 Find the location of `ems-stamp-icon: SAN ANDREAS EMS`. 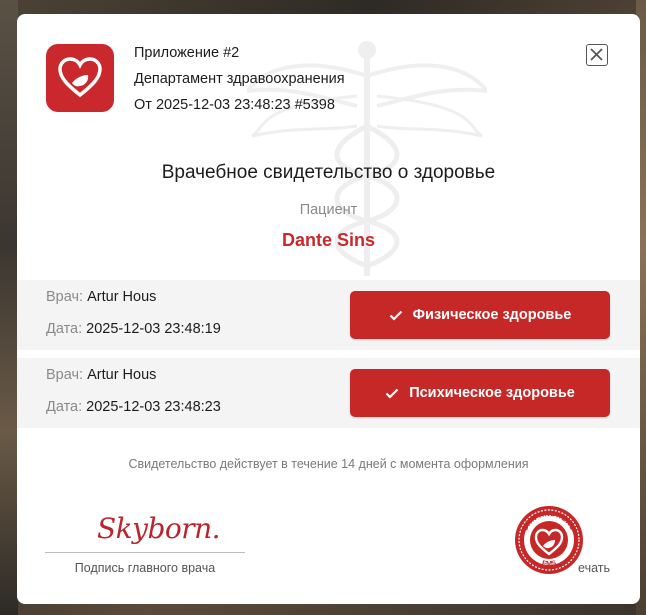

ems-stamp-icon: SAN ANDREAS EMS is located at coordinates (549, 540).